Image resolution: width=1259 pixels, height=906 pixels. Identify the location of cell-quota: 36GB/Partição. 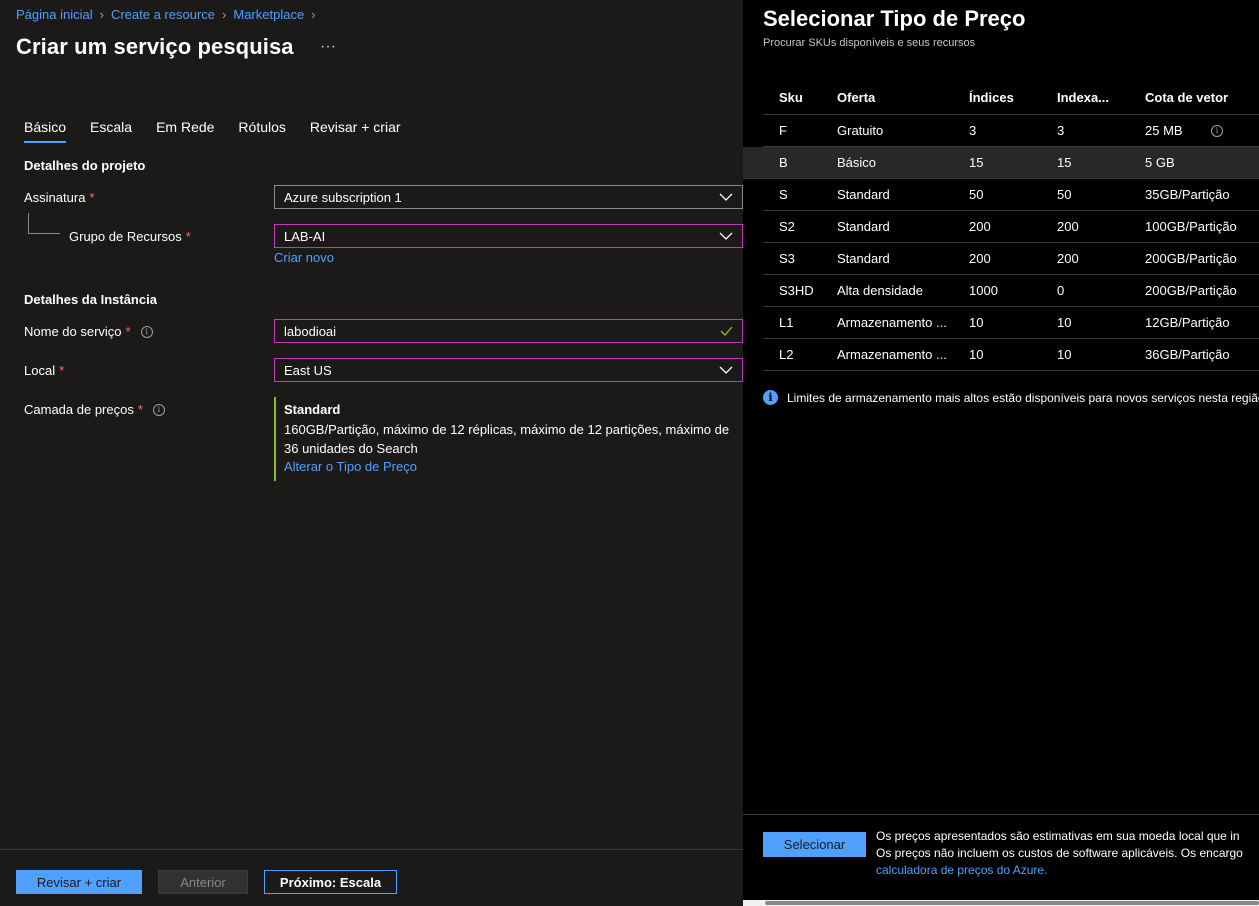
(1187, 354).